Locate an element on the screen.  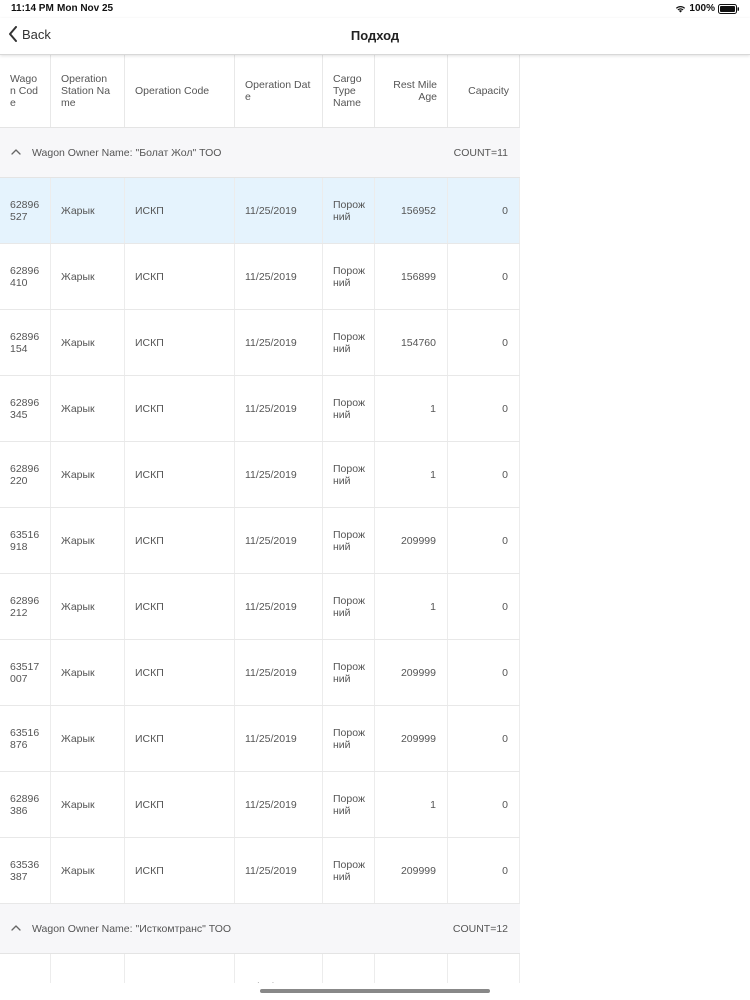
column-header-capacity: Capacity is located at coordinates (484, 91).